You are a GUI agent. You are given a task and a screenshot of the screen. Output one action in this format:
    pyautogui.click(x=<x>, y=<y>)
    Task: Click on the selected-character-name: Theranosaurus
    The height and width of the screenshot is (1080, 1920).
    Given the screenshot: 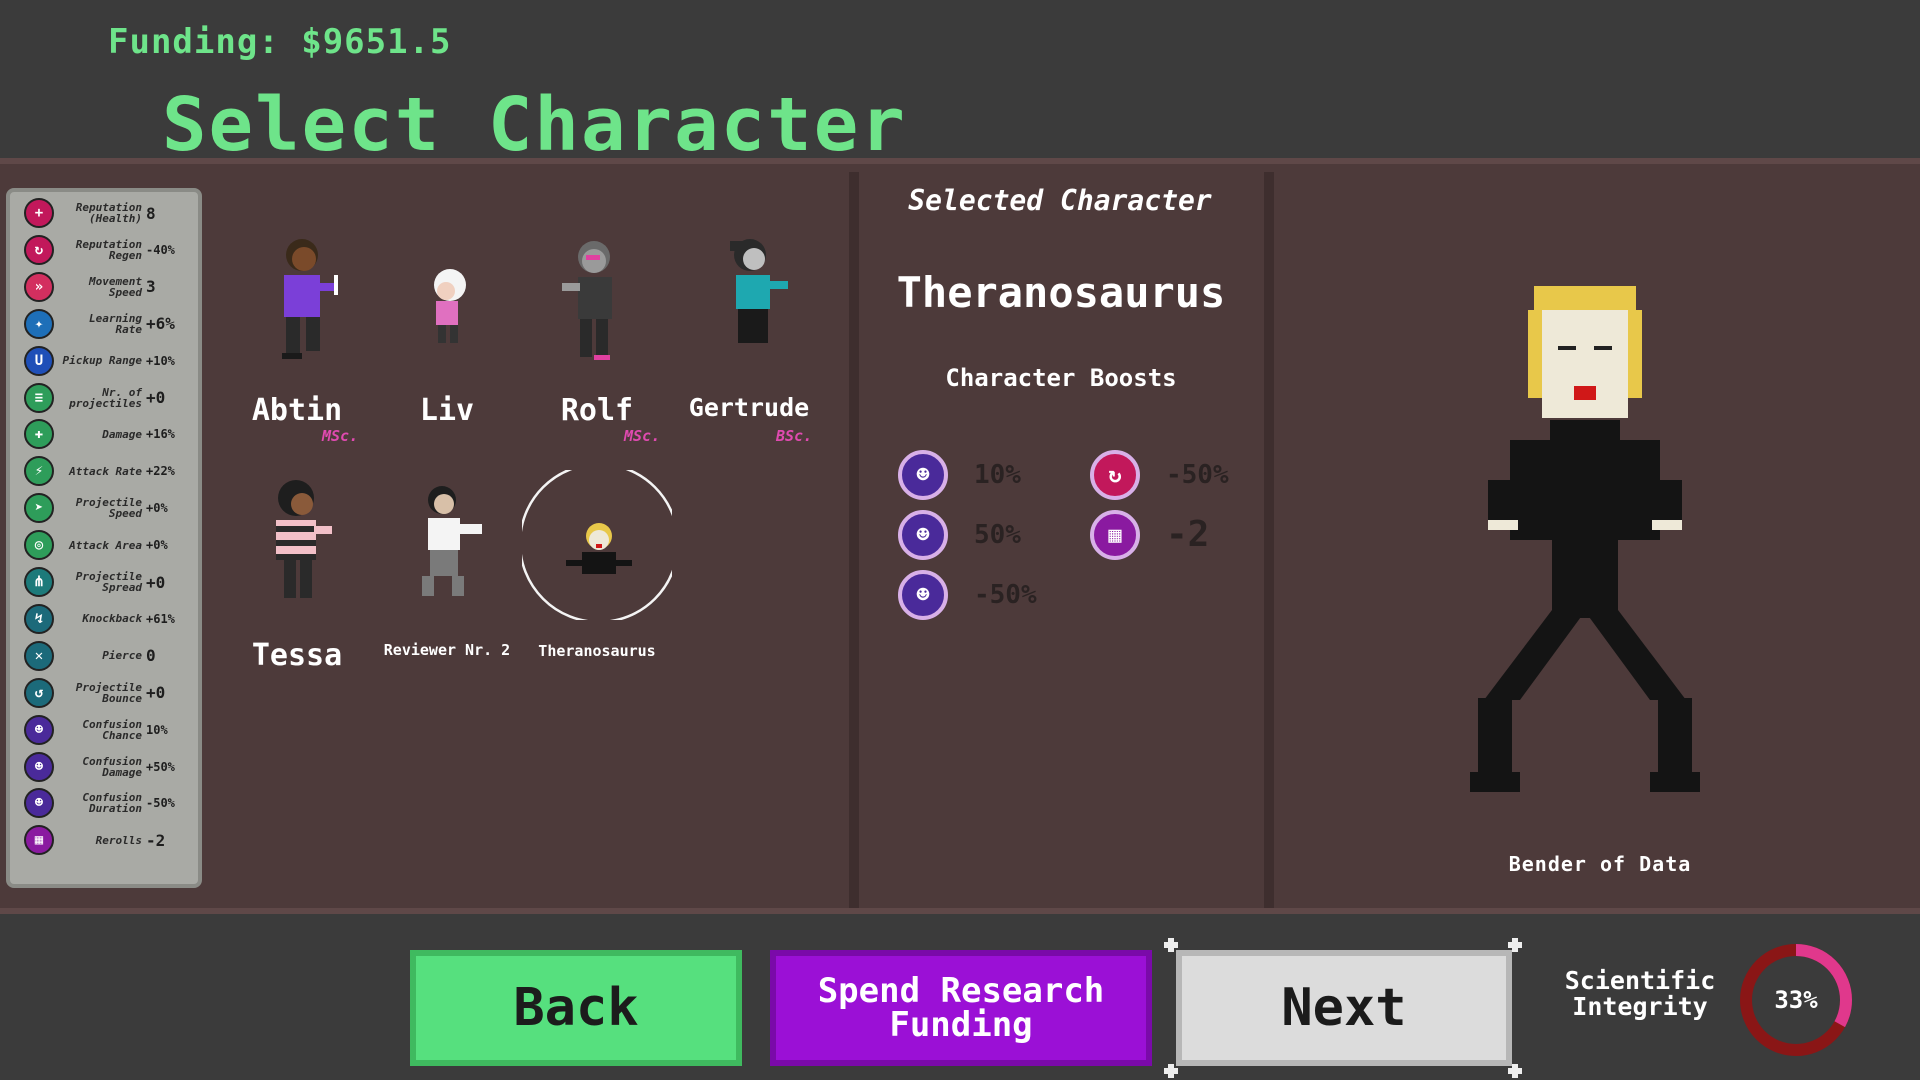 What is the action you would take?
    pyautogui.click(x=1061, y=292)
    